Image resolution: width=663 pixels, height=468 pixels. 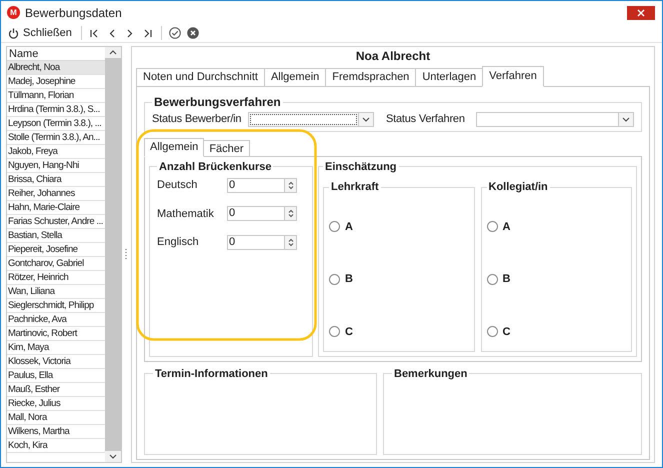 I want to click on previous-icon, so click(x=111, y=33).